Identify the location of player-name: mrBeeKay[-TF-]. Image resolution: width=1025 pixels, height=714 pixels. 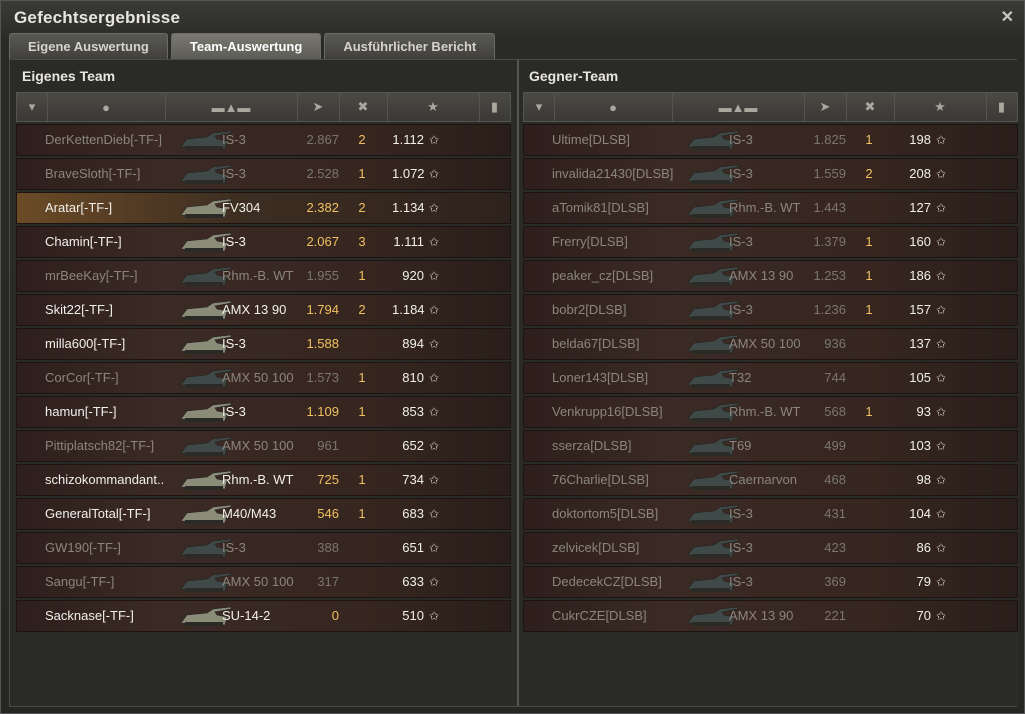
(91, 275).